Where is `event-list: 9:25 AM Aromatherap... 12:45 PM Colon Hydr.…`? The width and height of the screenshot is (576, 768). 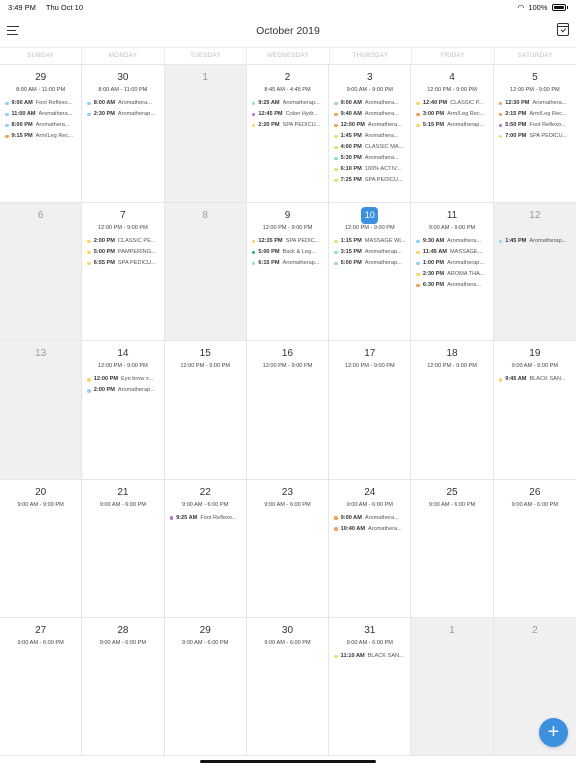 event-list: 9:25 AM Aromatherap... 12:45 PM Colon Hydr.… is located at coordinates (287, 114).